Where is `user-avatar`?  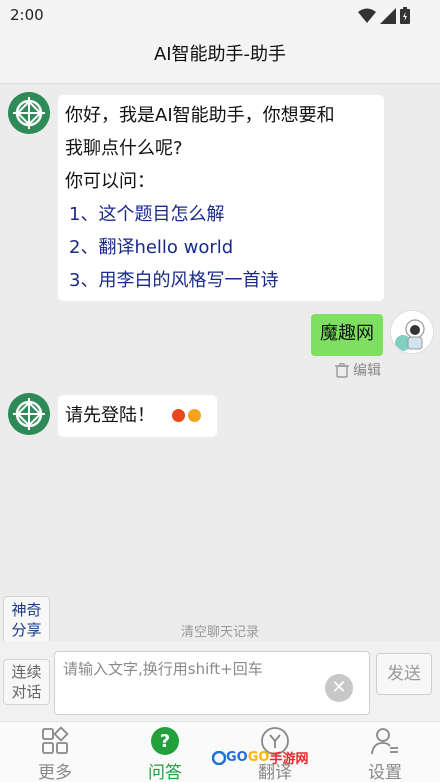 user-avatar is located at coordinates (412, 332).